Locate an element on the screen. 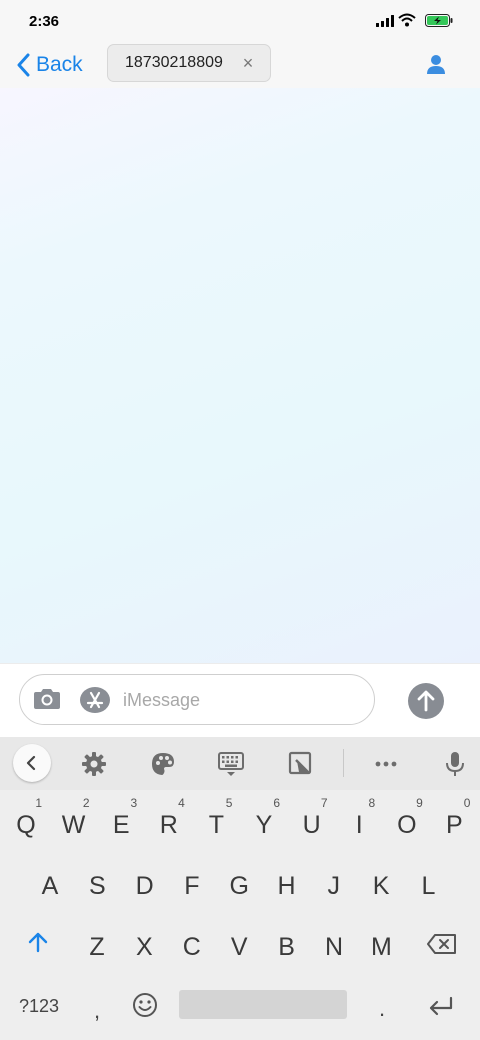 This screenshot has height=1040, width=480. key-number-hint: 3 is located at coordinates (134, 803).